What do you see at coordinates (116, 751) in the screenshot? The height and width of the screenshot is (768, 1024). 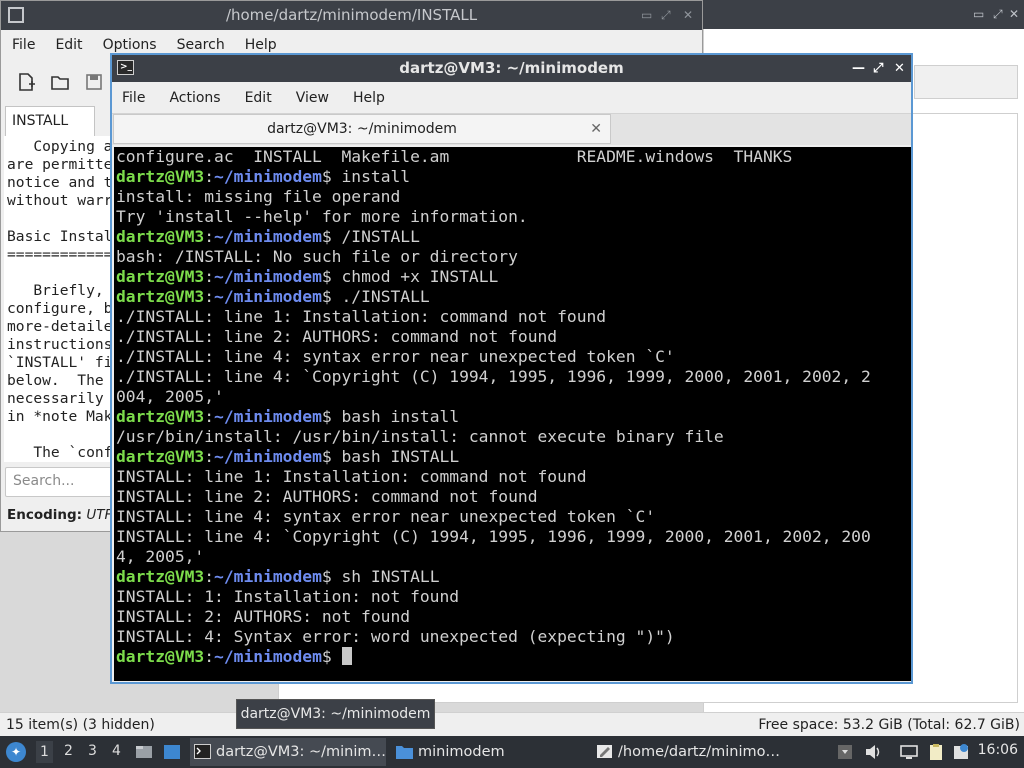 I see `workspace-4: 4` at bounding box center [116, 751].